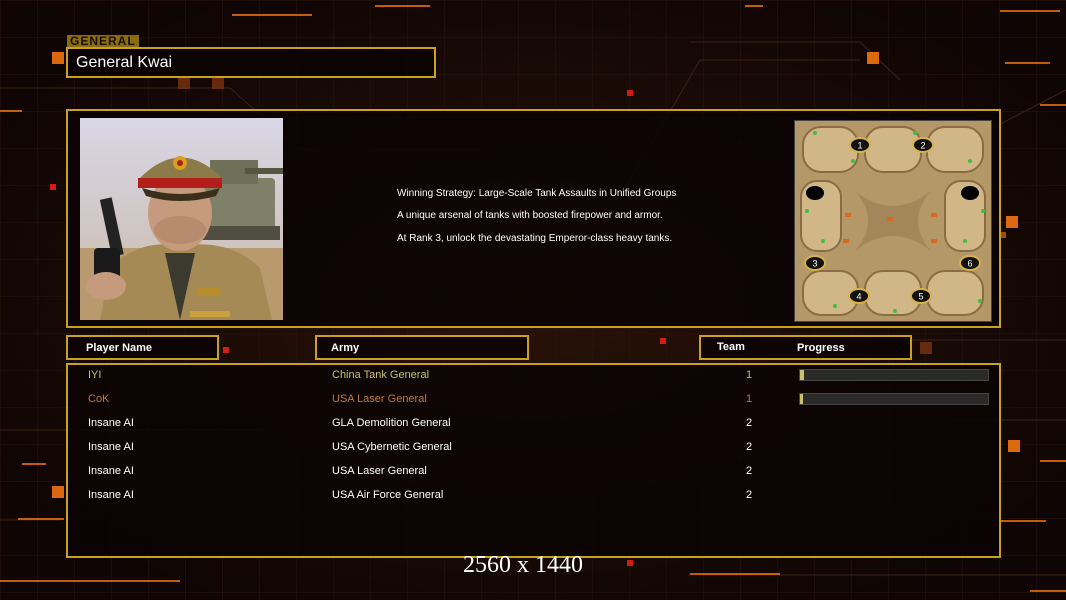  I want to click on army-header-label: Army, so click(345, 348).